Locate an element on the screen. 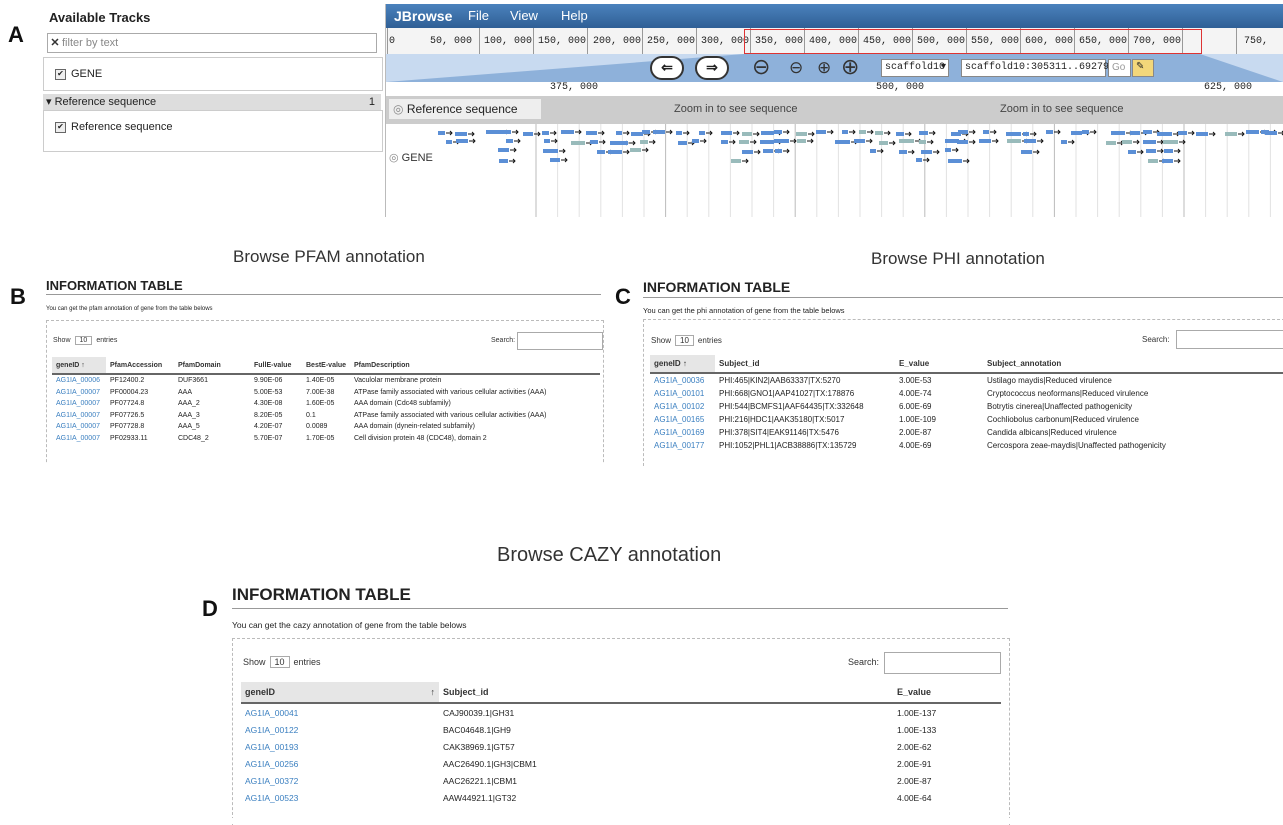 The width and height of the screenshot is (1283, 825). zoom-out-large-button: ⊖ is located at coordinates (761, 67).